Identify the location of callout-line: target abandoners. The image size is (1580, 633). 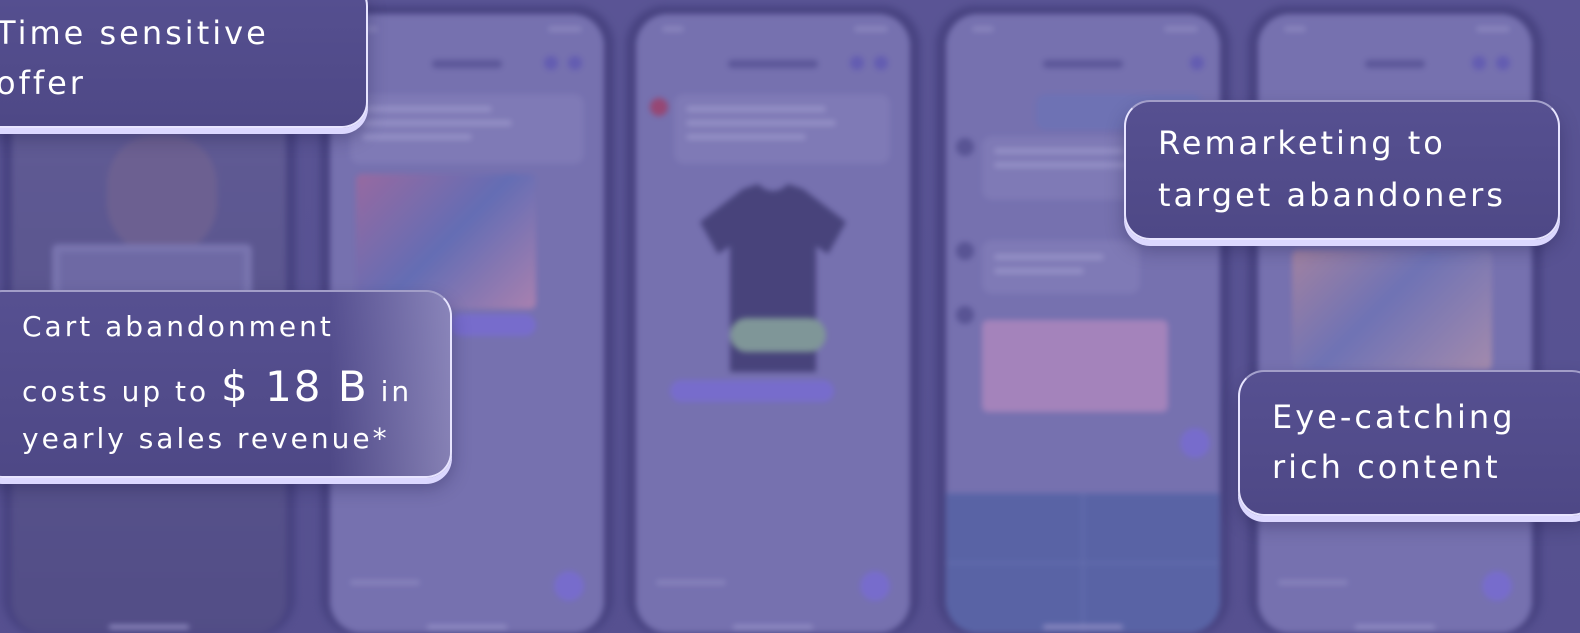
(1332, 195).